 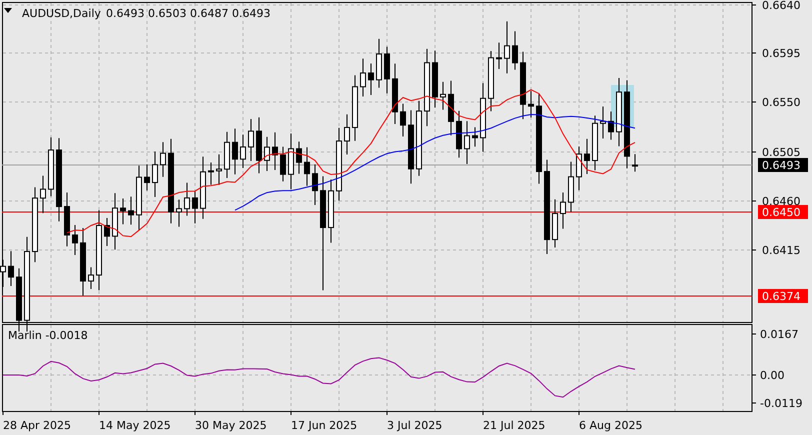 What do you see at coordinates (135, 425) in the screenshot?
I see `date-label: 14 May 2025` at bounding box center [135, 425].